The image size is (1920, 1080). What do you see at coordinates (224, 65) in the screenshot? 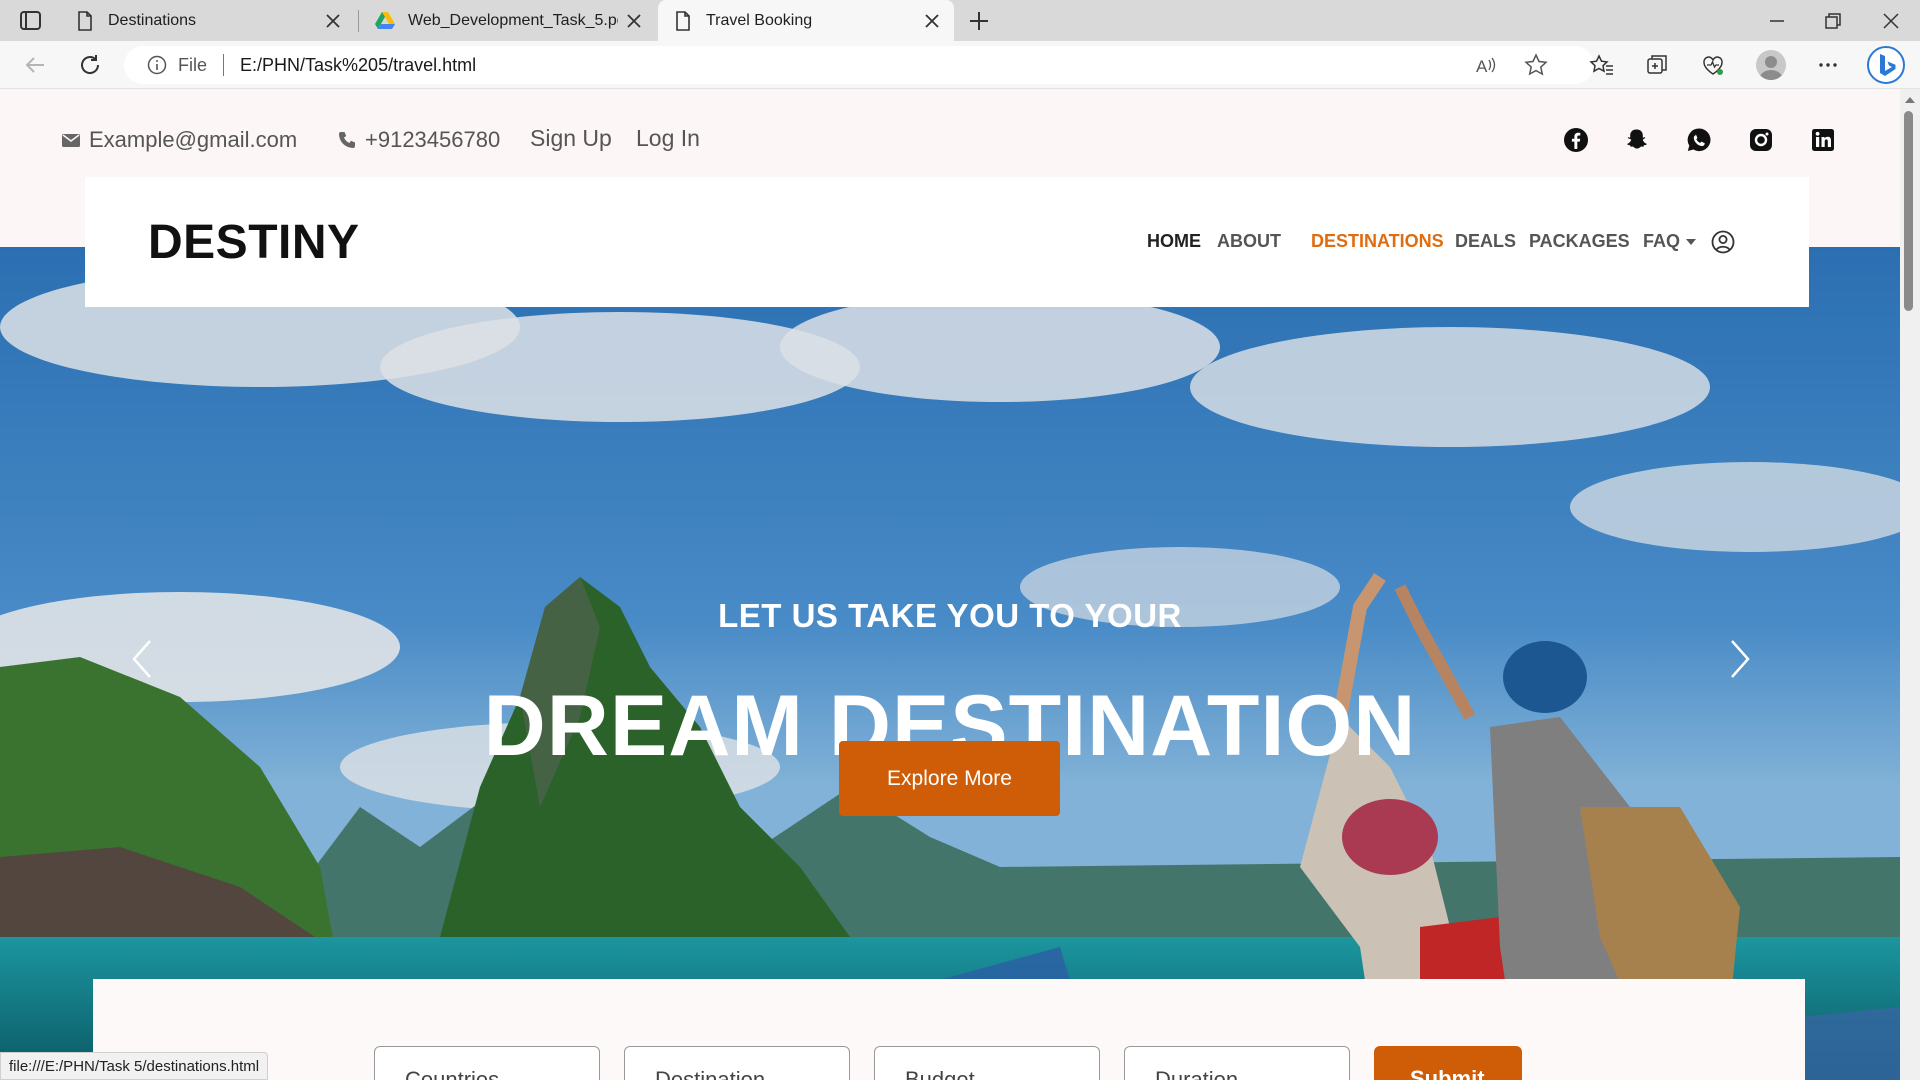
I see `divider` at bounding box center [224, 65].